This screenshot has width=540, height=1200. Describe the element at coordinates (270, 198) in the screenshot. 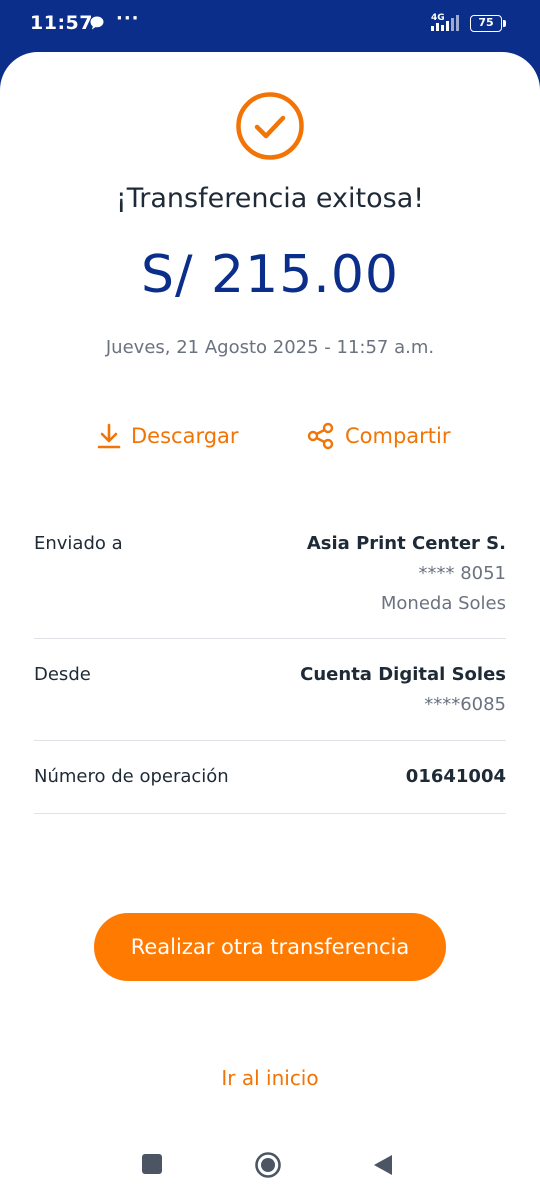

I see `page-title: ¡Transferencia exitosa!` at that location.